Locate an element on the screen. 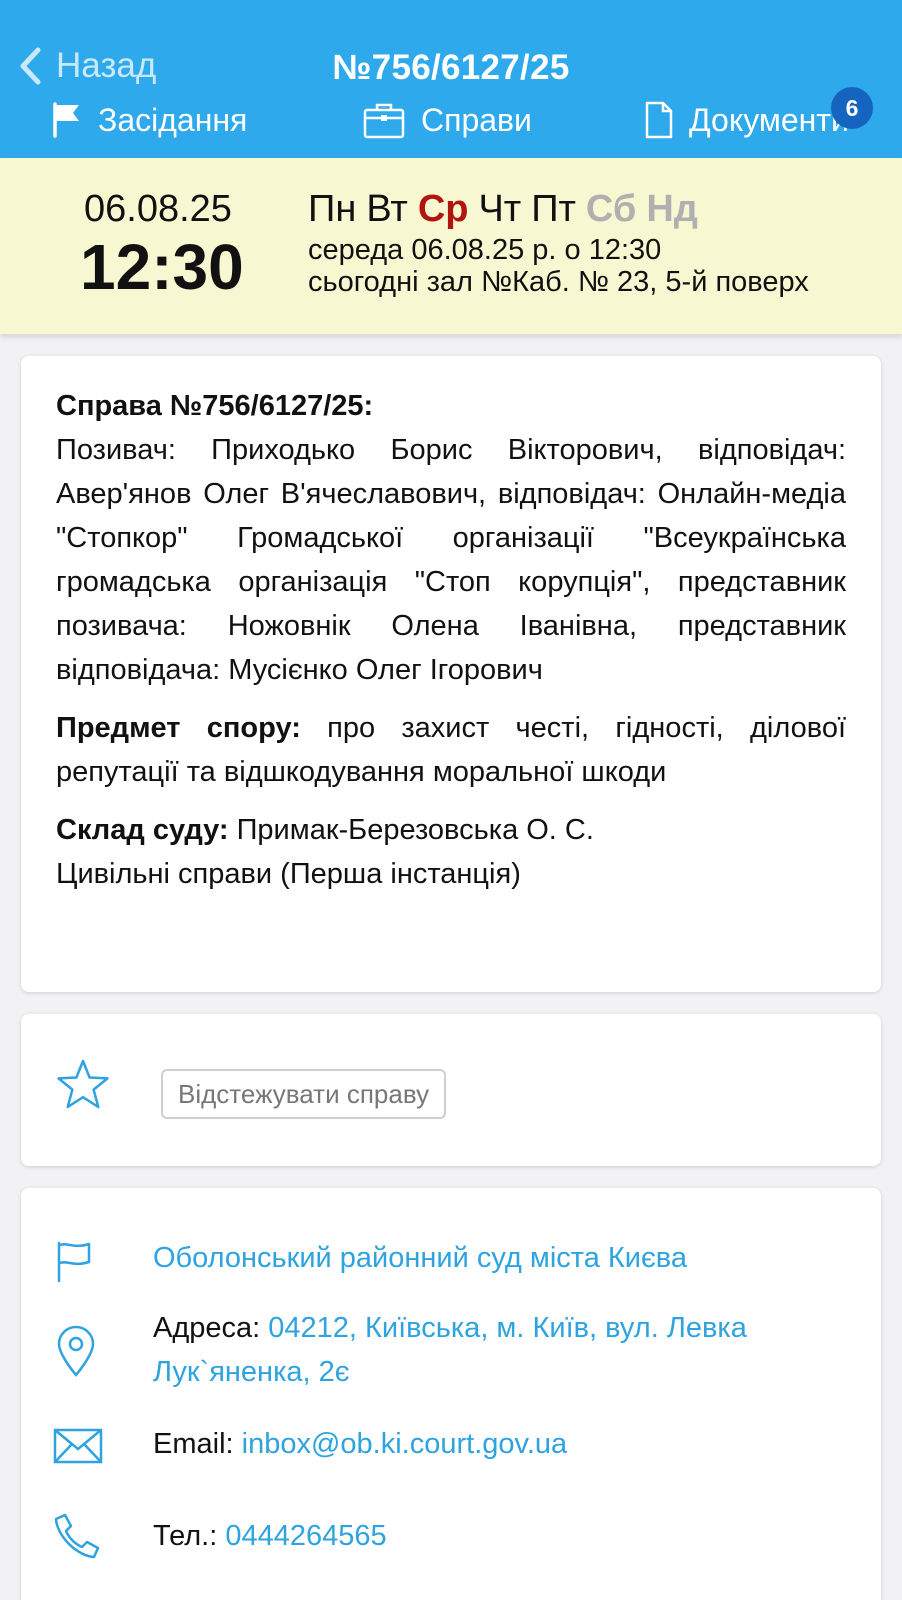  address-label: Адреса: is located at coordinates (211, 1328).